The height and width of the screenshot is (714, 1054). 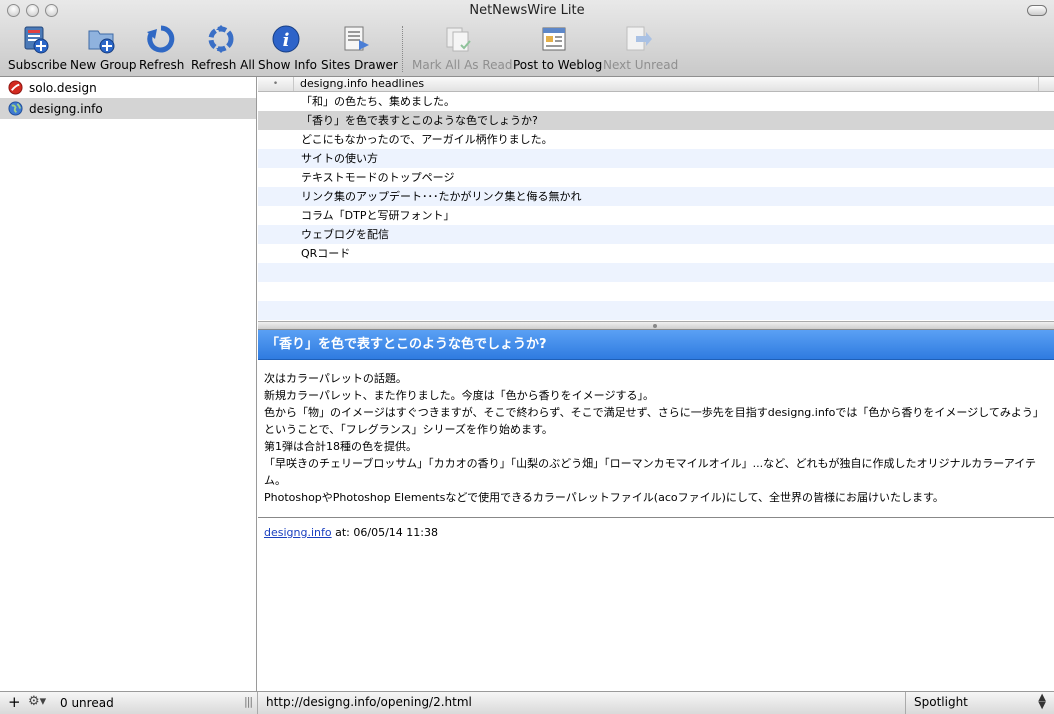 What do you see at coordinates (941, 702) in the screenshot?
I see `search-scope-value: Spotlight` at bounding box center [941, 702].